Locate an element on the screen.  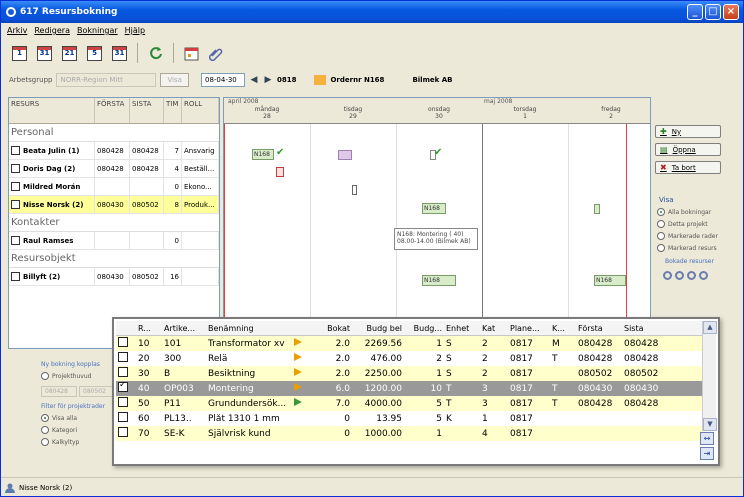
new-button: ✚ Ny is located at coordinates (688, 131).